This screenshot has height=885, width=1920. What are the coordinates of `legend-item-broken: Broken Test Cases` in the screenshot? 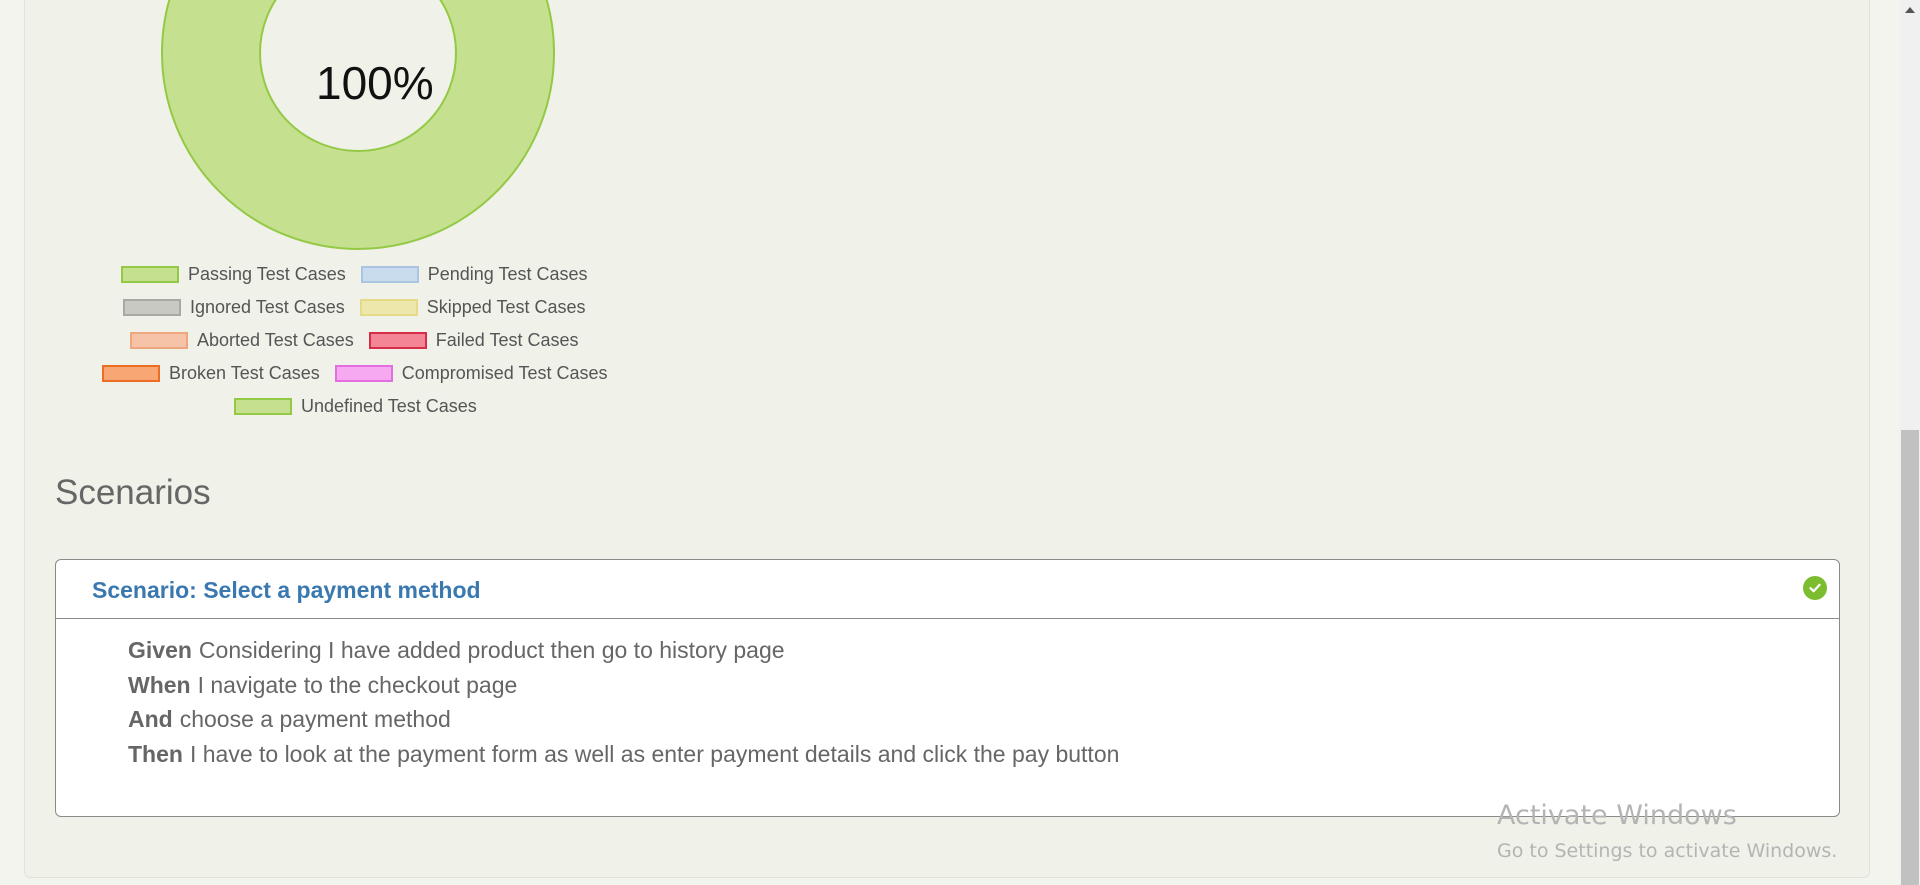 It's located at (211, 373).